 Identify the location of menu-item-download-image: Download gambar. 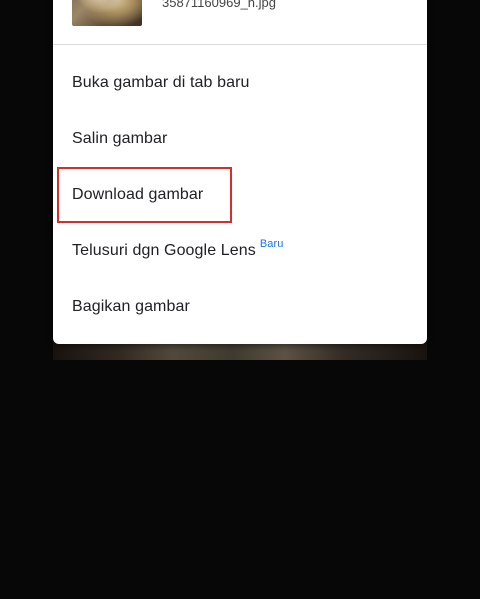
(240, 195).